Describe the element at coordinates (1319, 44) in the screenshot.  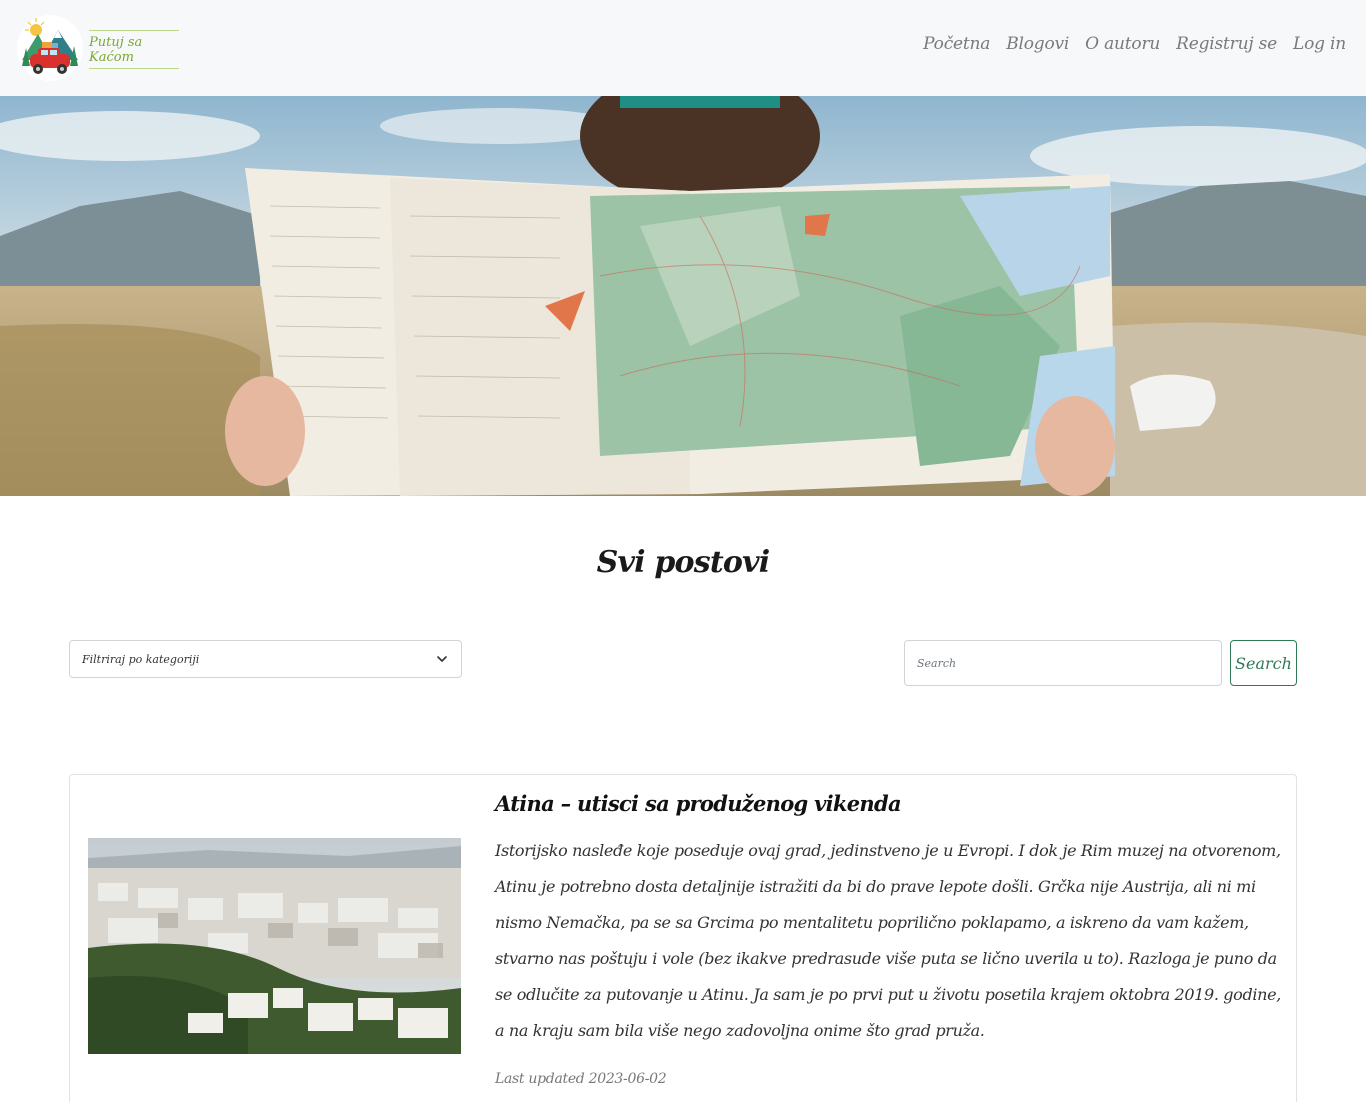
I see `nav-item-log-in: Log in` at that location.